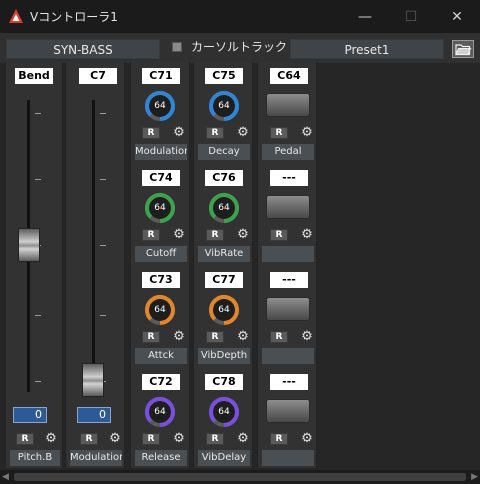 The height and width of the screenshot is (484, 480). What do you see at coordinates (474, 477) in the screenshot?
I see `scroll-right-arrow-icon: ▶` at bounding box center [474, 477].